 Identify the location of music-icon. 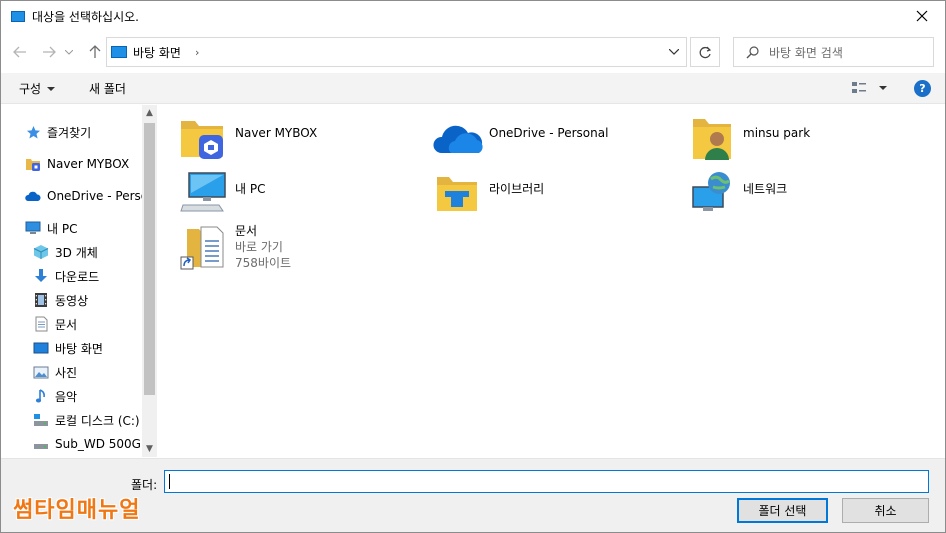
(41, 396).